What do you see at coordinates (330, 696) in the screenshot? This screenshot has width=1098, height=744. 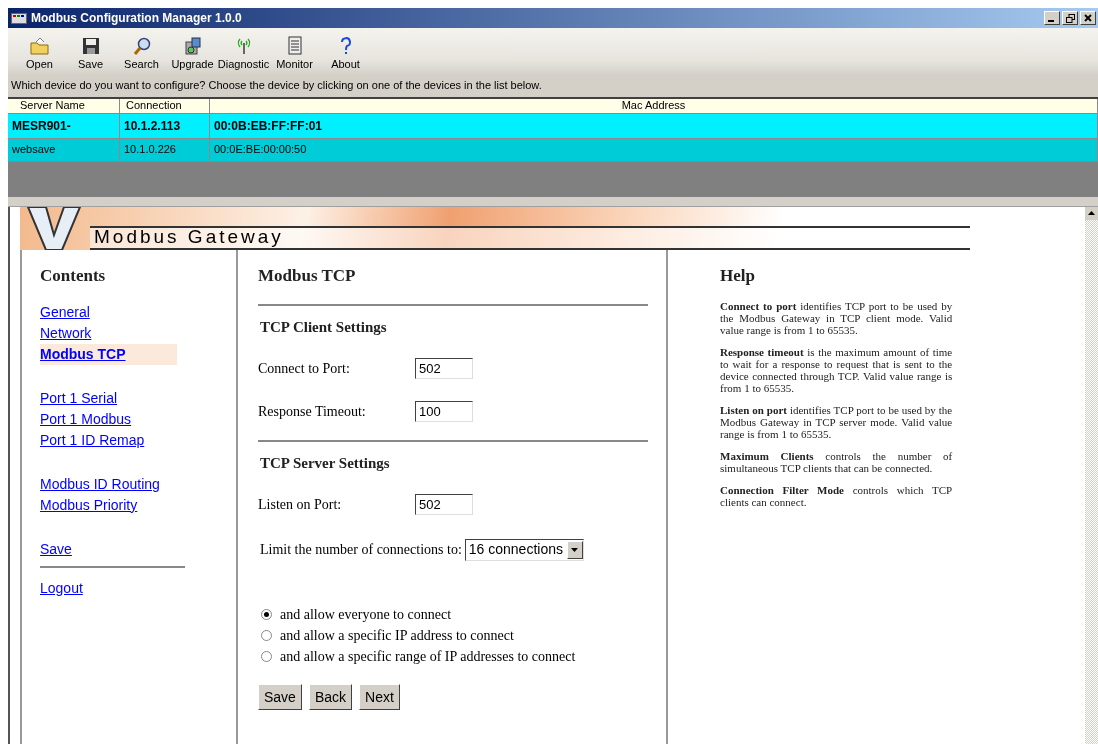 I see `form-button: Back` at bounding box center [330, 696].